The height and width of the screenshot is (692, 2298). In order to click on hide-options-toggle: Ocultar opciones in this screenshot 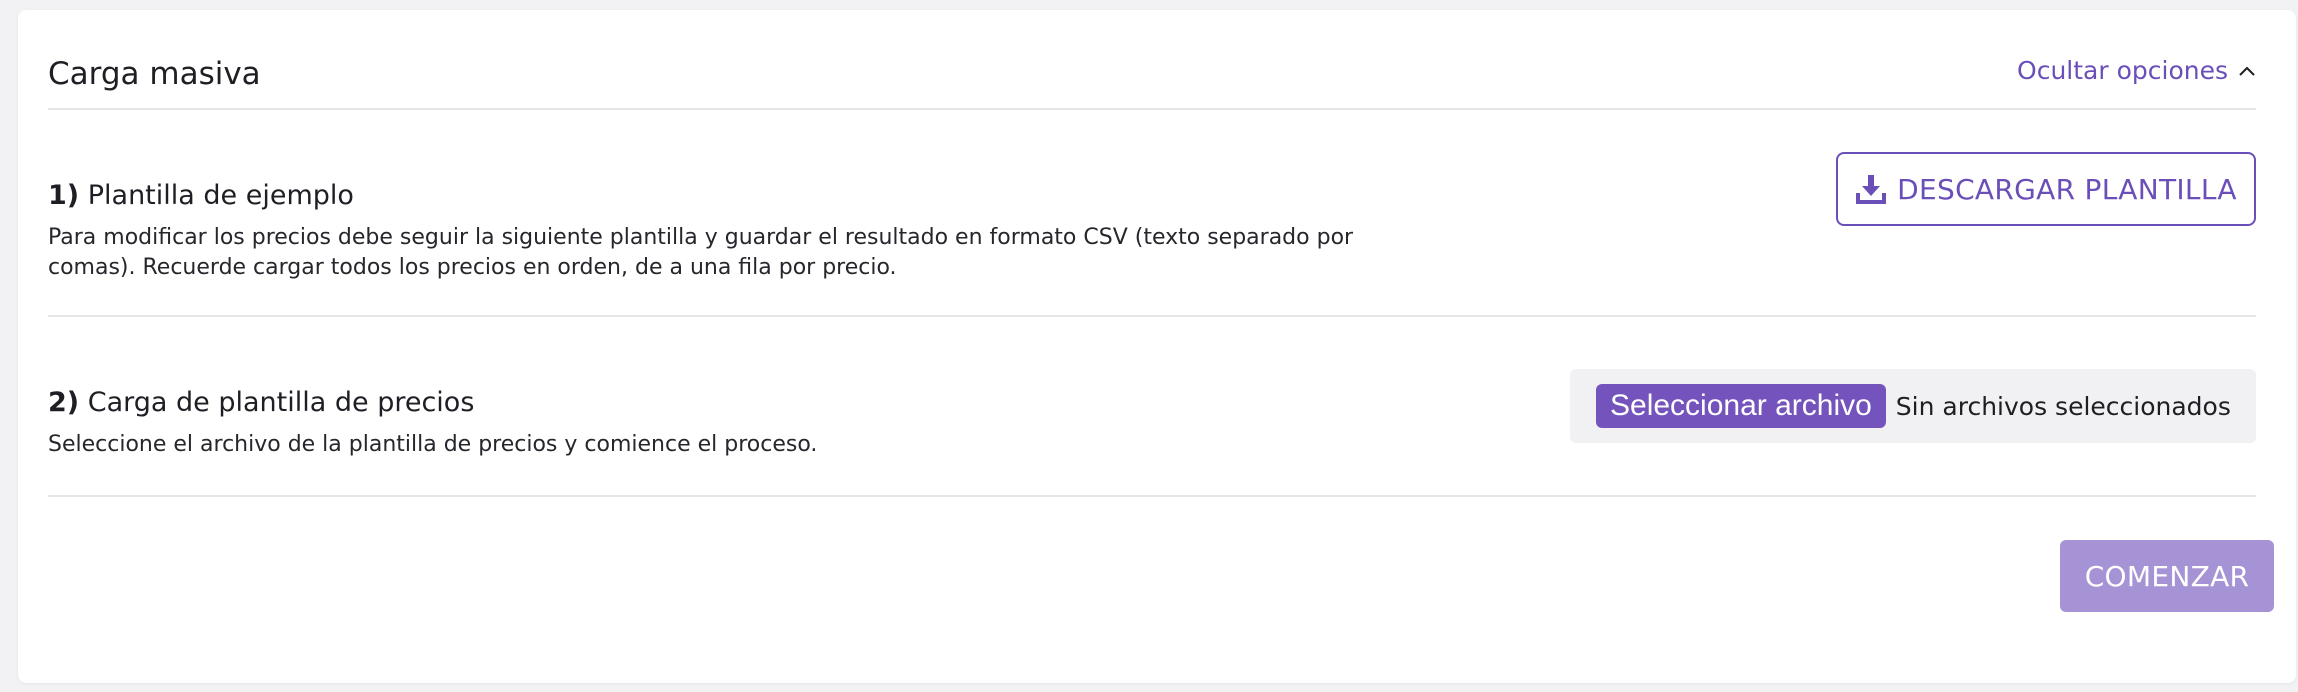, I will do `click(2136, 70)`.